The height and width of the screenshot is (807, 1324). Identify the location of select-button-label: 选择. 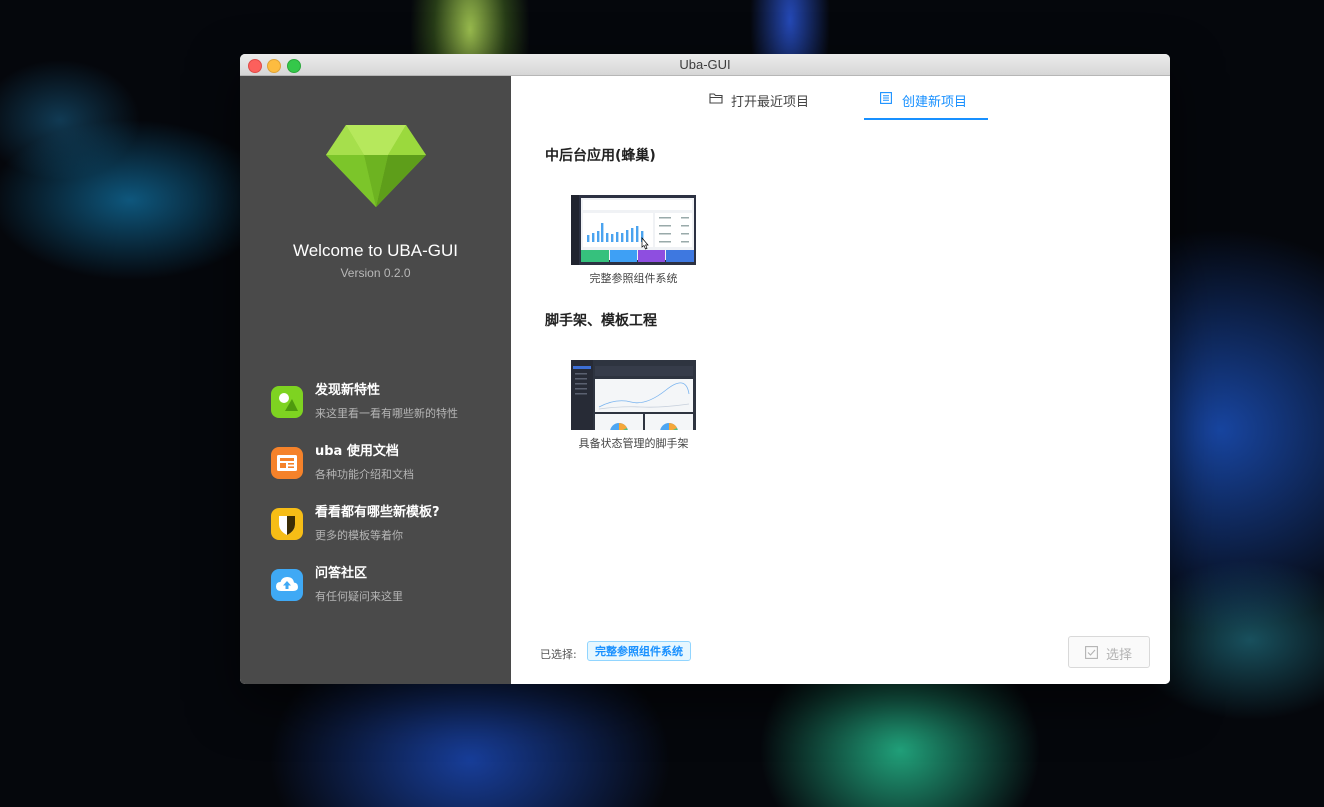
(1119, 655).